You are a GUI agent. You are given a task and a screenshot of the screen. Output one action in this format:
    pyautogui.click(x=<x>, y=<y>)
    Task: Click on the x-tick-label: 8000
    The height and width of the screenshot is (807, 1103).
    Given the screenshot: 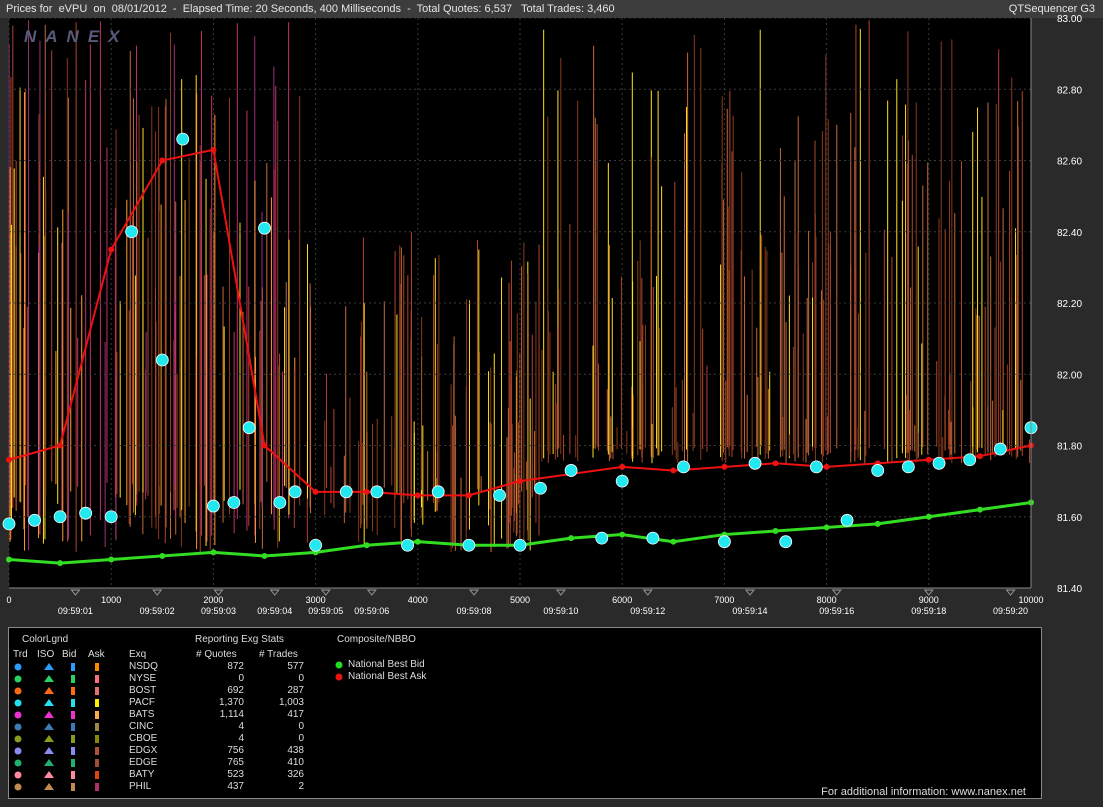 What is the action you would take?
    pyautogui.click(x=827, y=600)
    